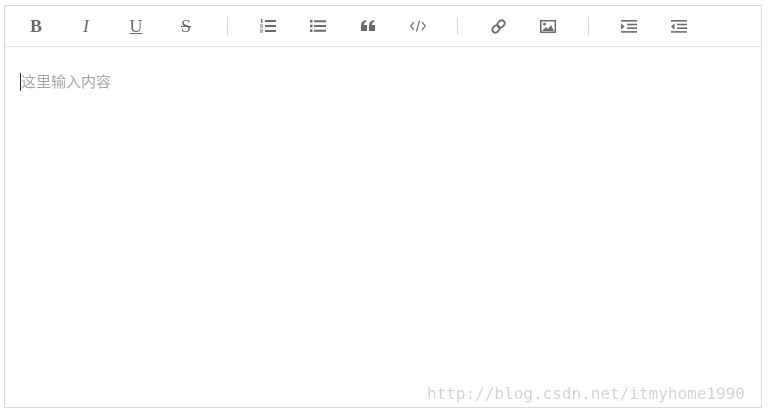 This screenshot has height=415, width=769. I want to click on code-icon, so click(418, 26).